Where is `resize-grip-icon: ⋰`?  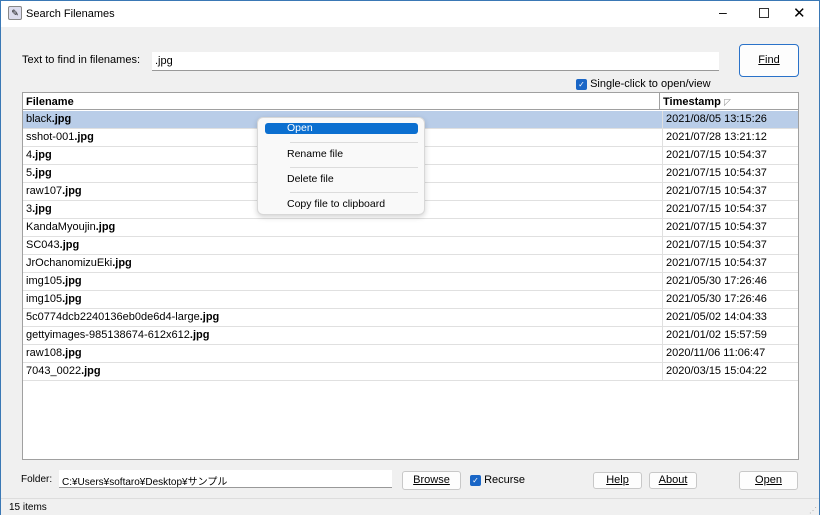
resize-grip-icon: ⋰ is located at coordinates (813, 510).